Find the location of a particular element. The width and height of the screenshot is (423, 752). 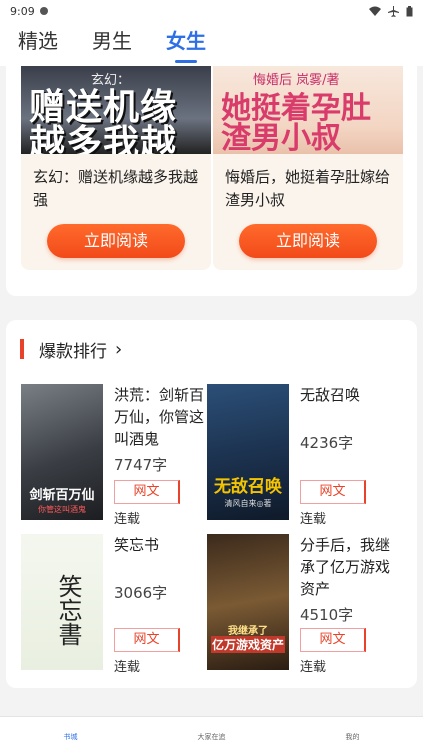

notification-dot-icon is located at coordinates (43, 11).